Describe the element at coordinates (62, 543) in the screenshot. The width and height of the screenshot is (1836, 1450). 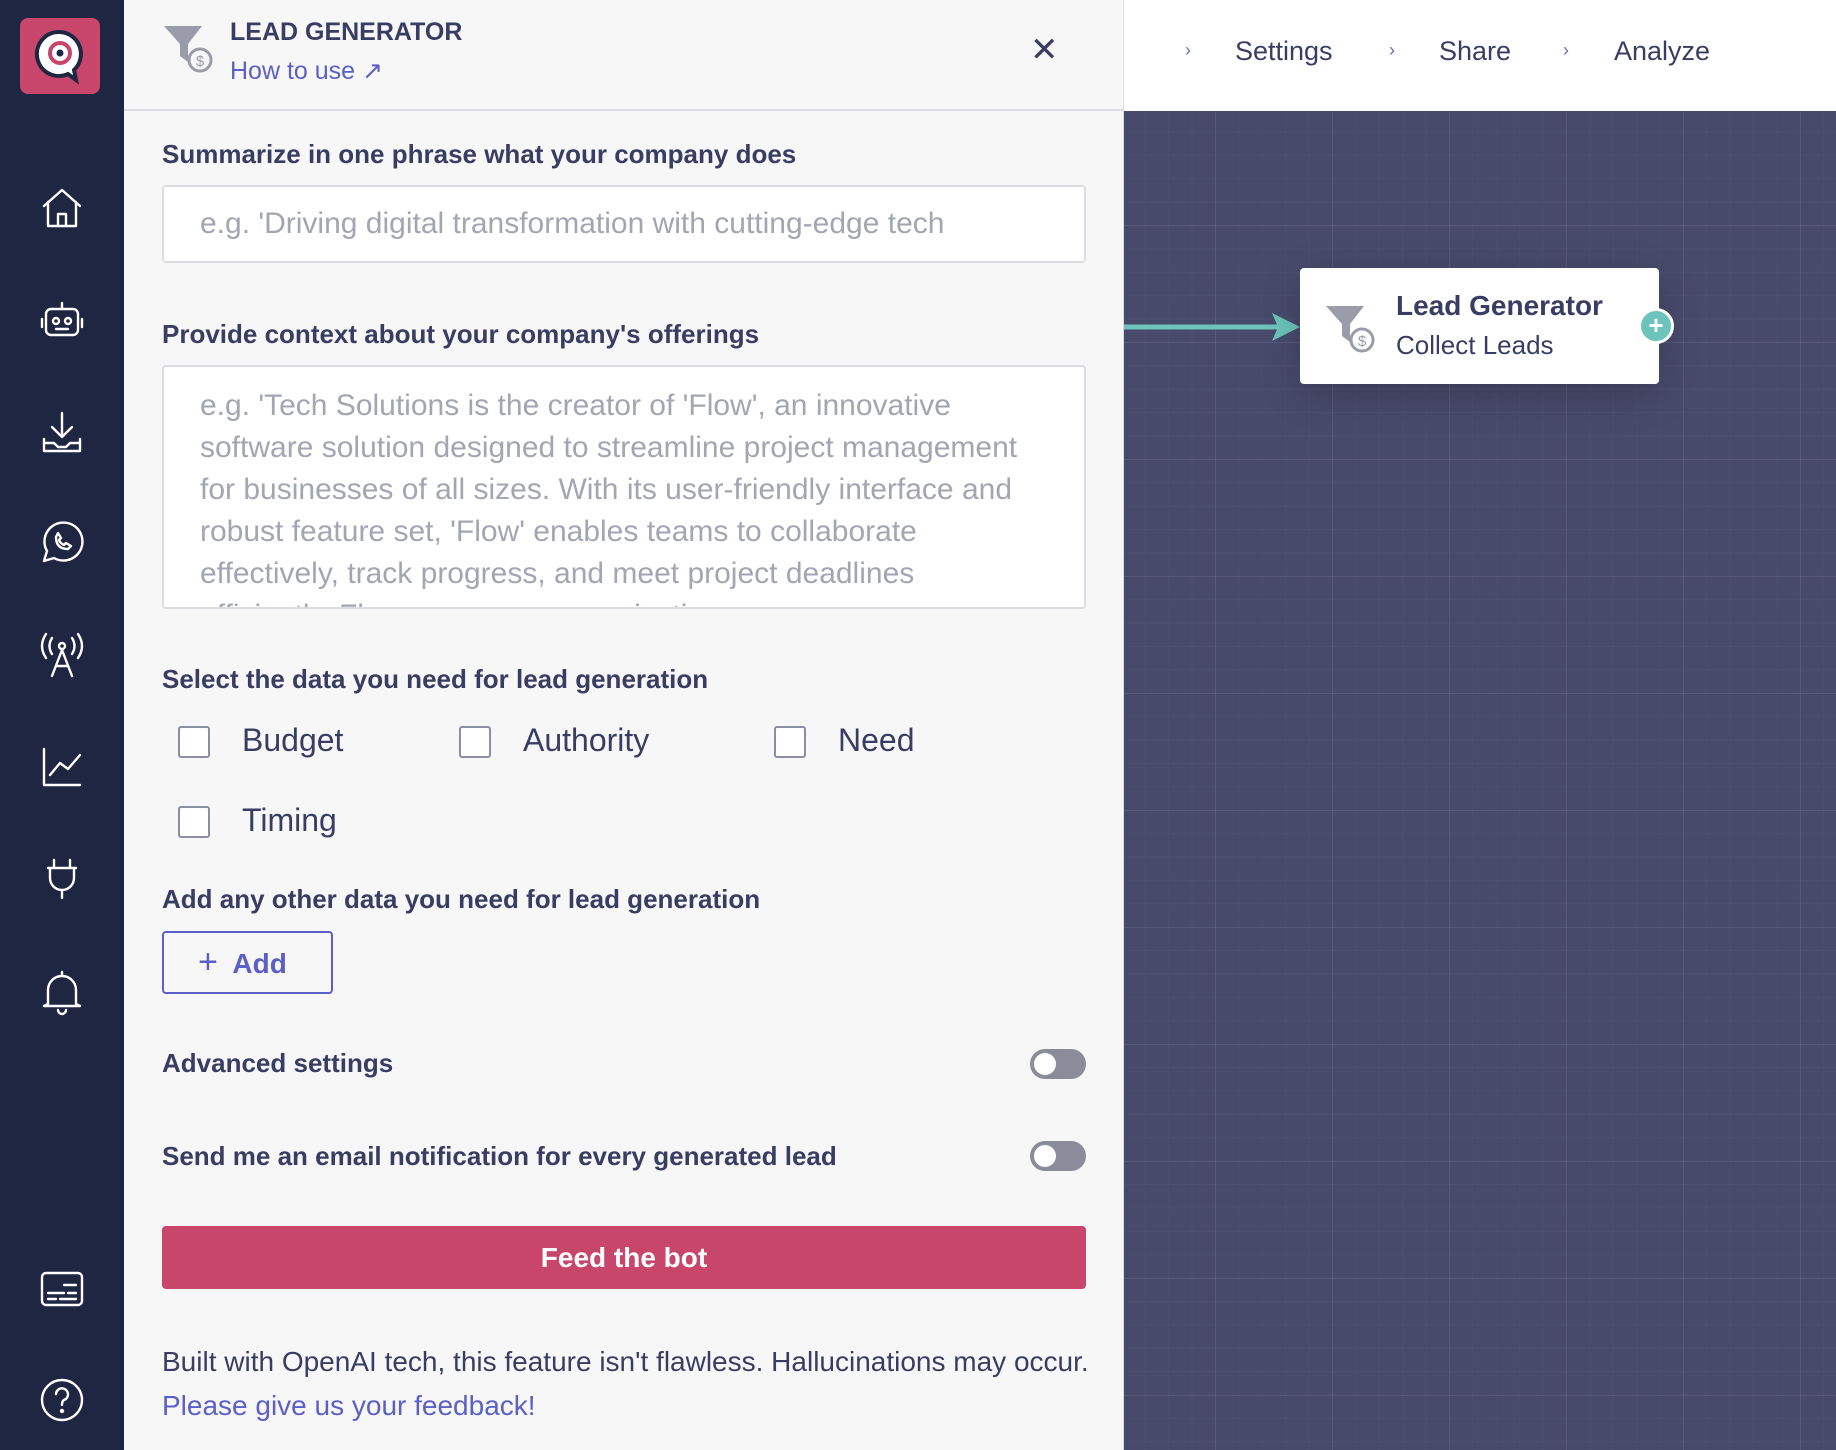
I see `whatsapp-icon` at that location.